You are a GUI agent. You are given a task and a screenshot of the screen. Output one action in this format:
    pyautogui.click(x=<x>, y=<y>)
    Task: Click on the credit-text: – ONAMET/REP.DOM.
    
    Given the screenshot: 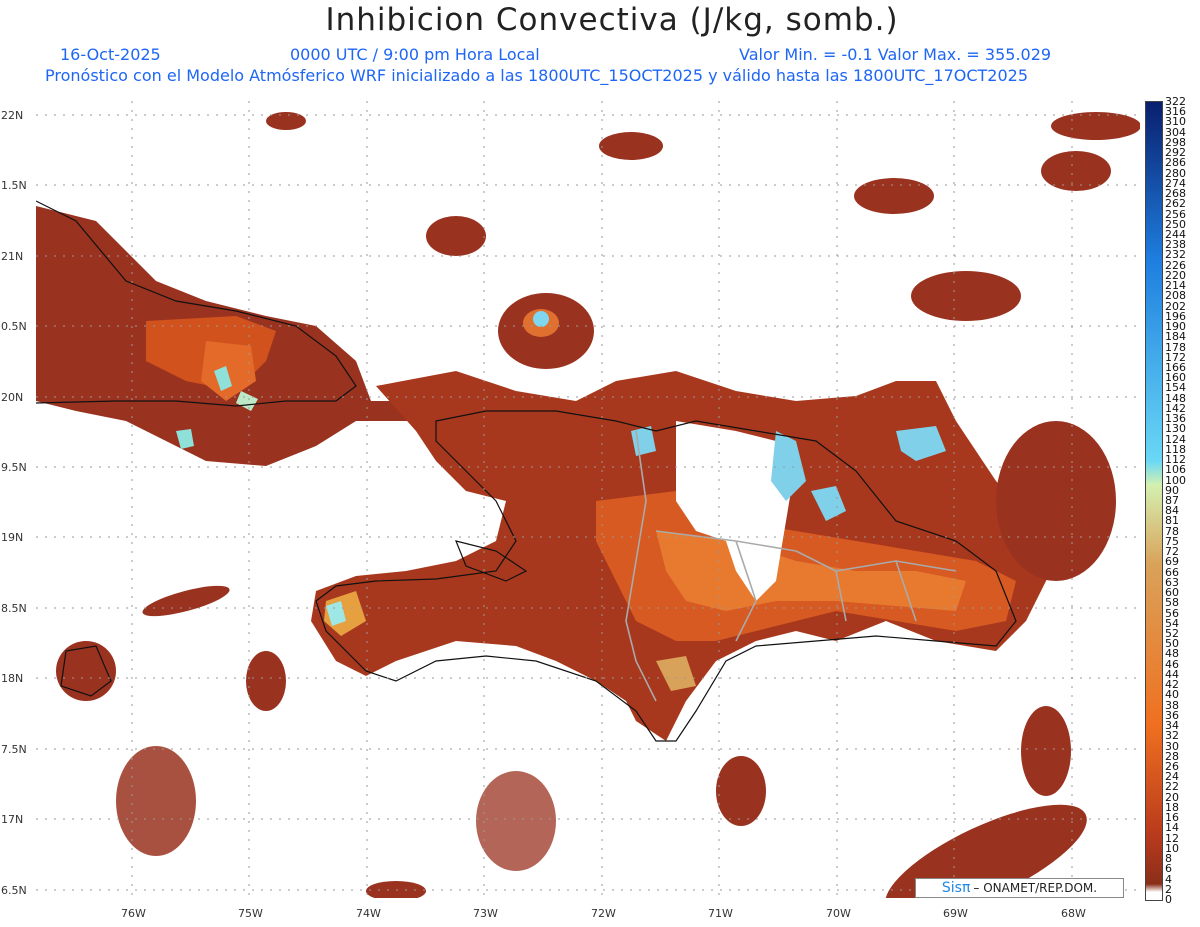 What is the action you would take?
    pyautogui.click(x=1035, y=888)
    